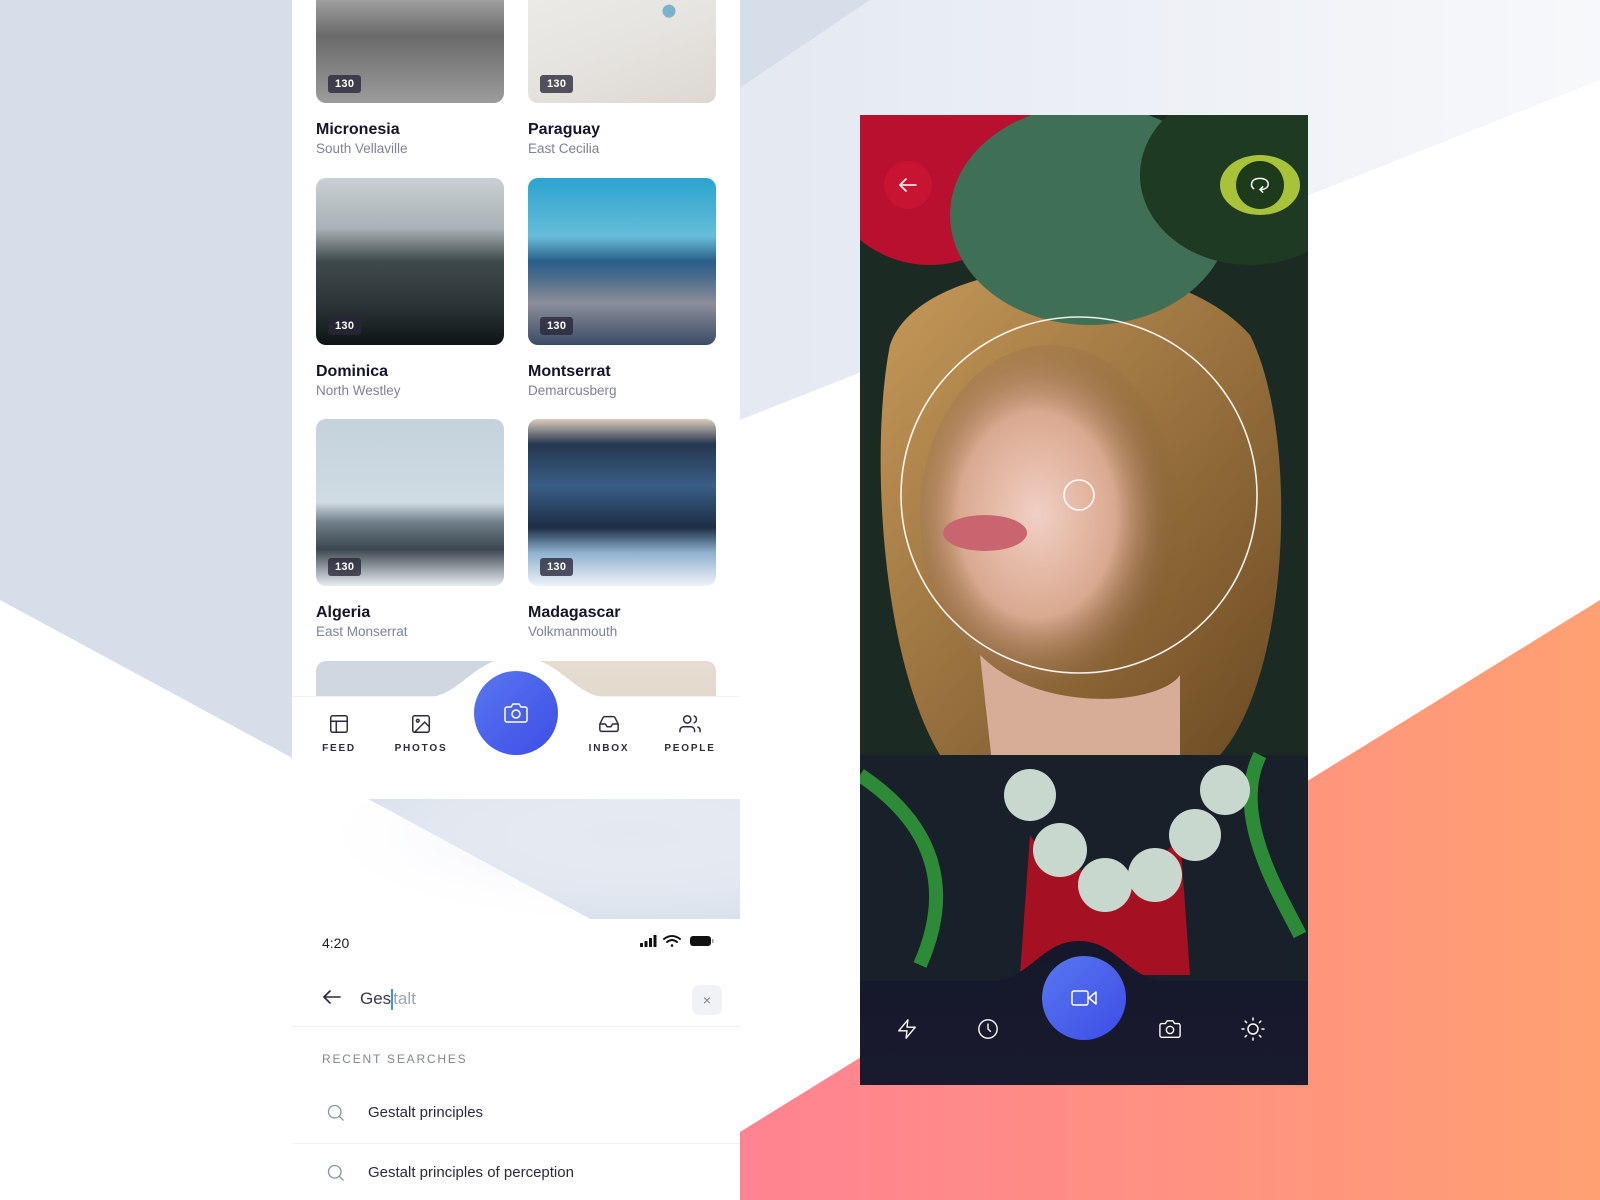  Describe the element at coordinates (572, 390) in the screenshot. I see `destination-subtitle: Demarcusberg` at that location.